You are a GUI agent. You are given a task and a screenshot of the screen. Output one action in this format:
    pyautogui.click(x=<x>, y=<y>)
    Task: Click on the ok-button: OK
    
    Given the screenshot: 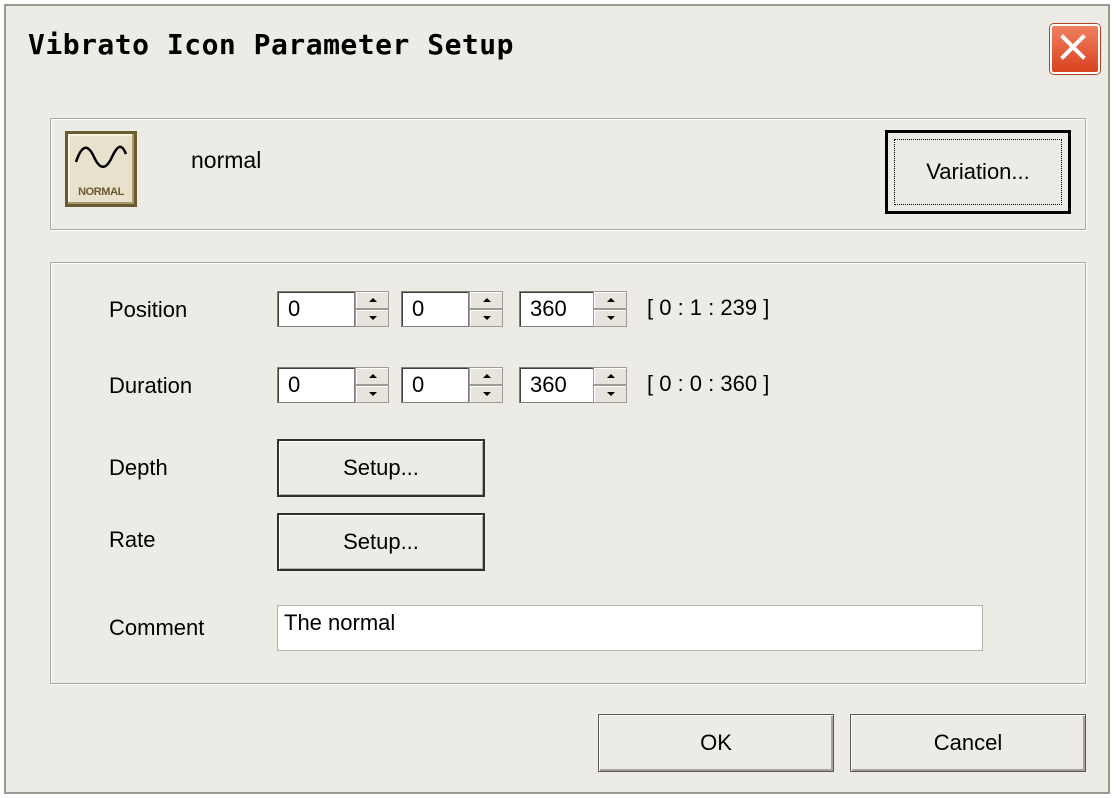 What is the action you would take?
    pyautogui.click(x=716, y=743)
    